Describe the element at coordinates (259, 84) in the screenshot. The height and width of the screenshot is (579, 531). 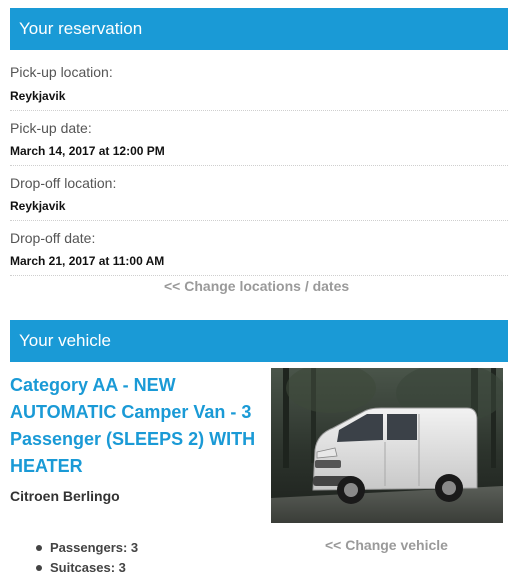
I see `pickup-location-row: Pick-up location: Reykjavik` at that location.